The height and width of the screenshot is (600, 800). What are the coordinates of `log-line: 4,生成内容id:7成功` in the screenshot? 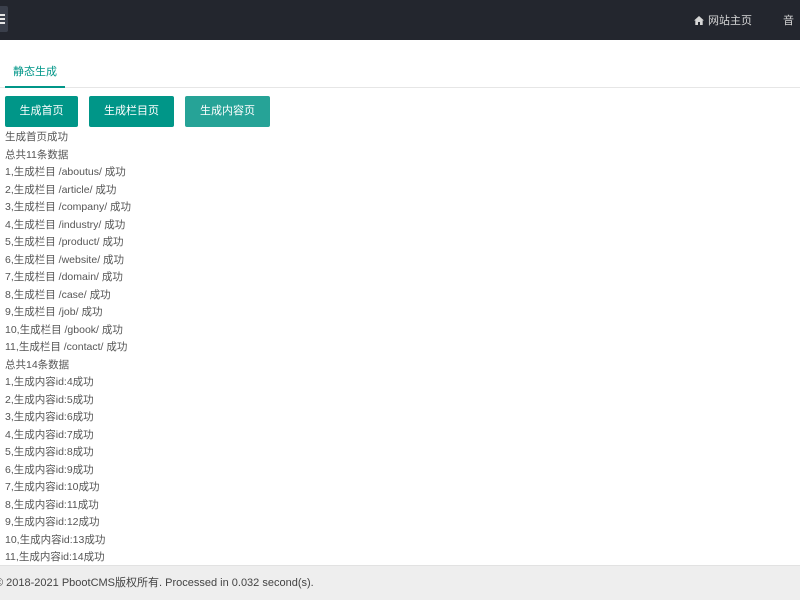 It's located at (49, 434).